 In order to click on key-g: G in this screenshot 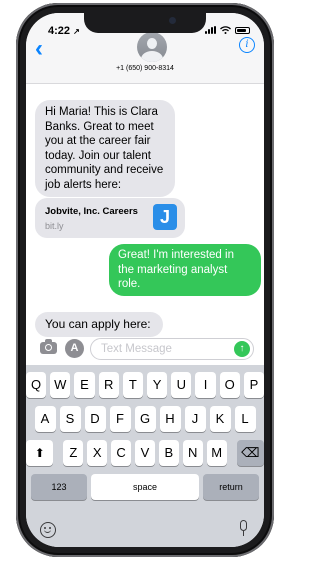, I will do `click(145, 419)`.